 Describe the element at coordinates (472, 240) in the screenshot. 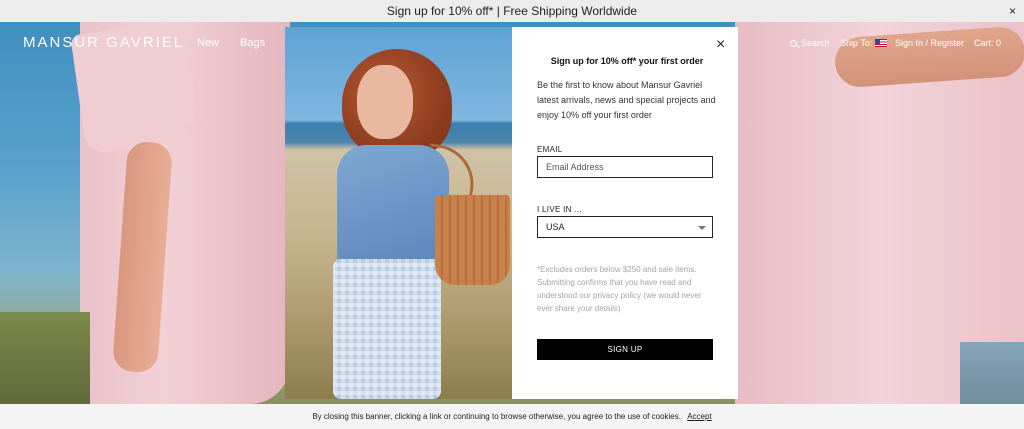

I see `bucket-bag` at that location.